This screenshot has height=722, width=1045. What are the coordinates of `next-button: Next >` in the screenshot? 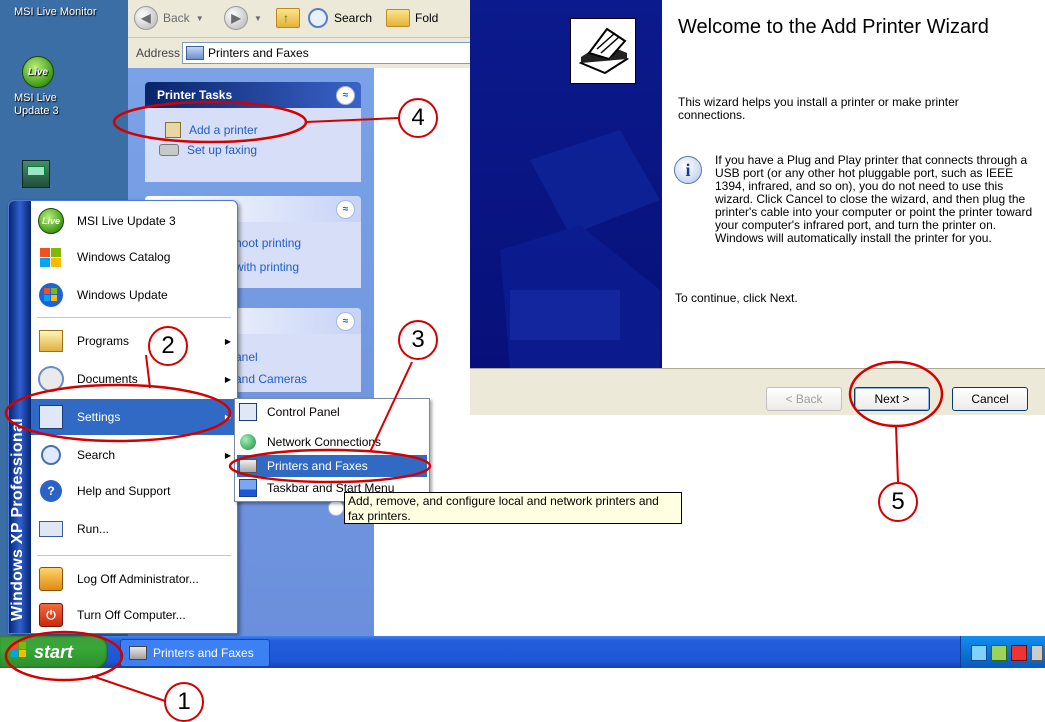 It's located at (892, 399).